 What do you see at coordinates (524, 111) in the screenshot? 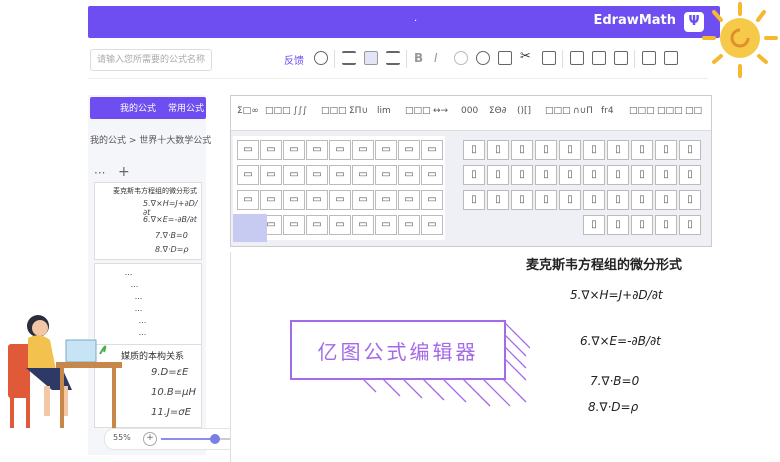
I see `symbol-tab: ()[]` at bounding box center [524, 111].